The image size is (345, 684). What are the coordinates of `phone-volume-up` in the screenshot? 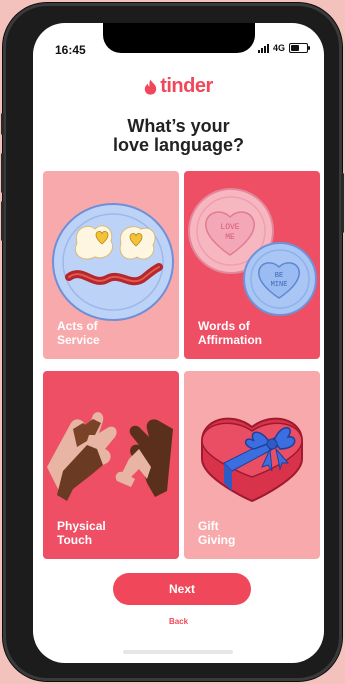 It's located at (2, 173).